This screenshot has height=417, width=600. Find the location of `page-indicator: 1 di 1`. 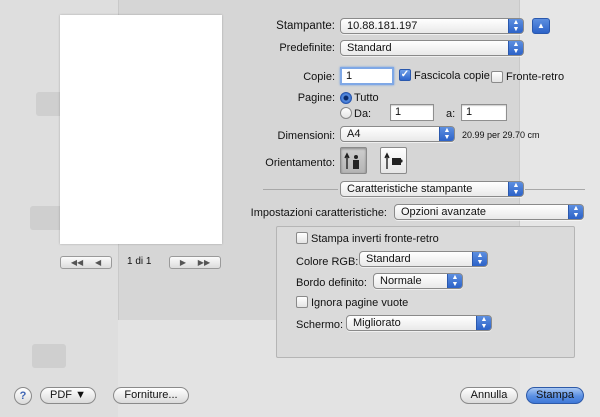

page-indicator: 1 di 1 is located at coordinates (139, 261).